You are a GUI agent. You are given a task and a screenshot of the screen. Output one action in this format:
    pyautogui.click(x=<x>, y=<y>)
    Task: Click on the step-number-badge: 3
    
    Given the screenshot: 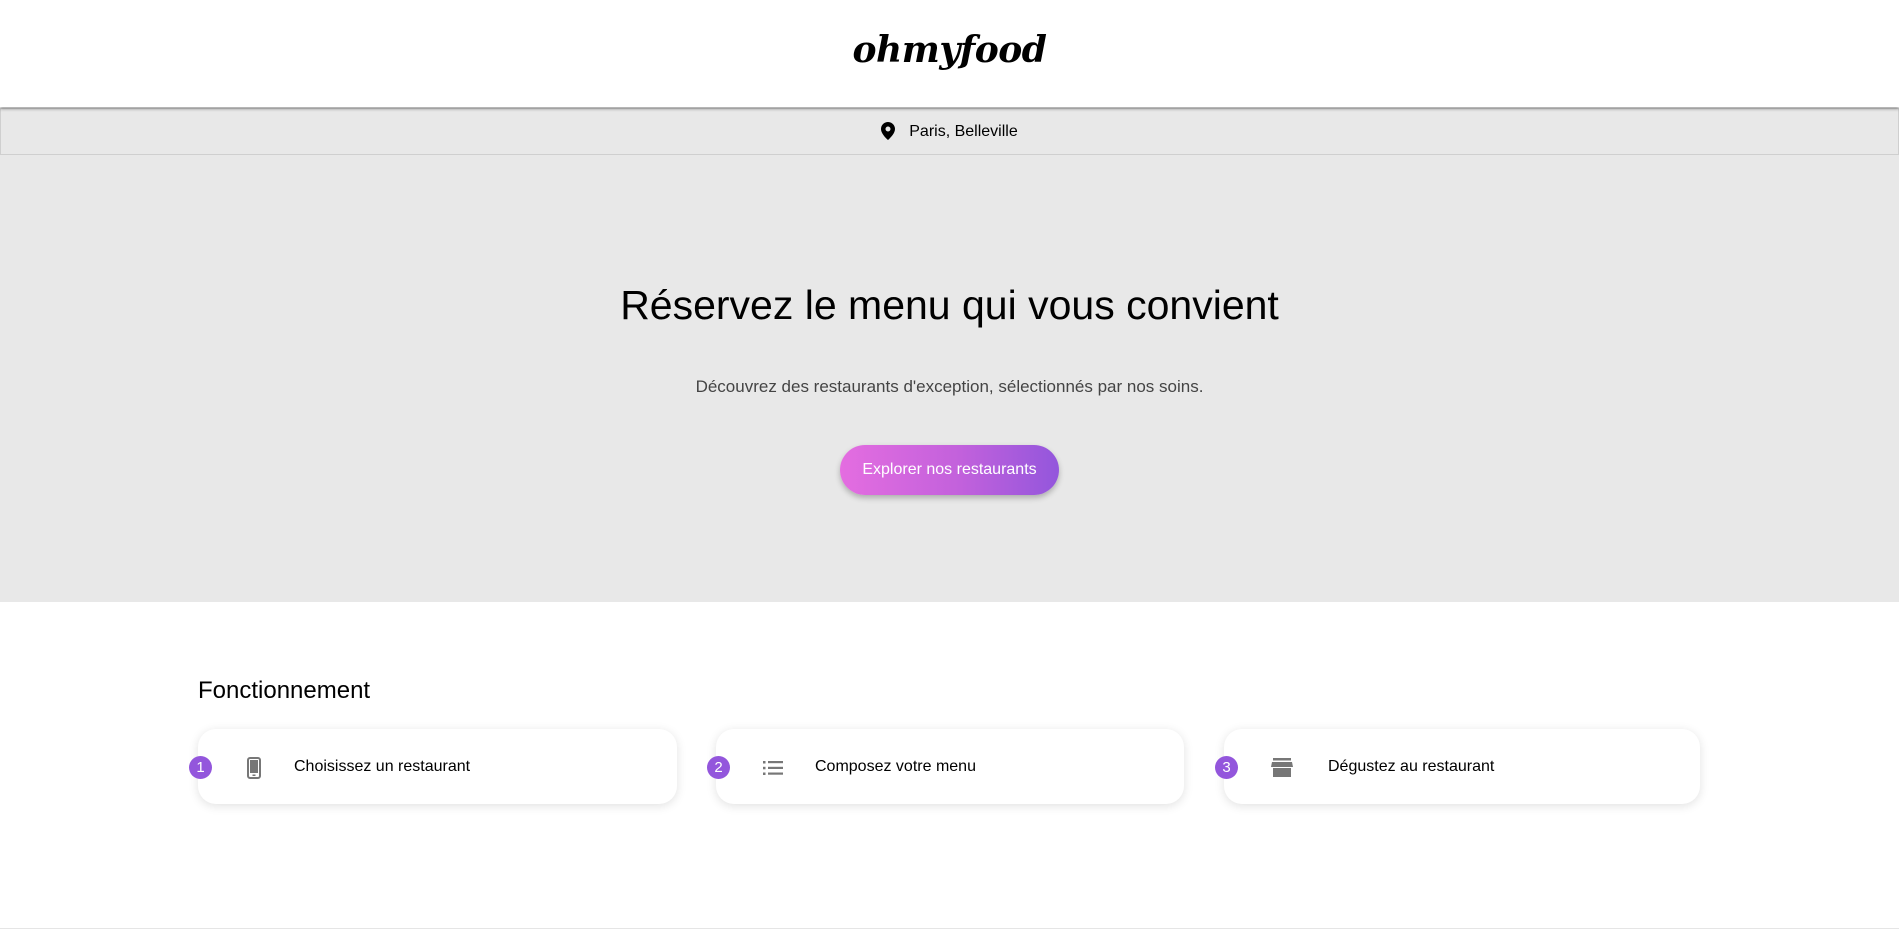 What is the action you would take?
    pyautogui.click(x=1226, y=767)
    